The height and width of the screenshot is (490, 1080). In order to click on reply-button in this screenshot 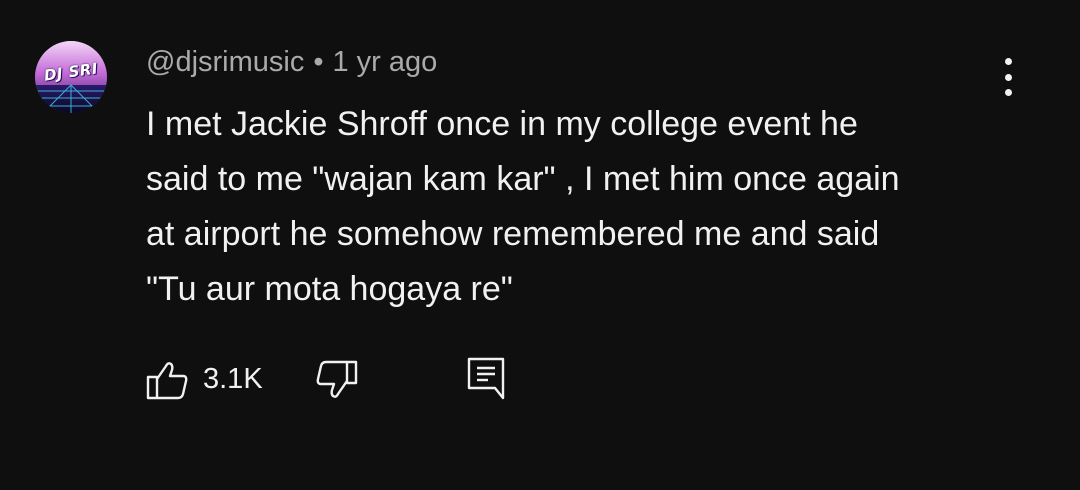, I will do `click(486, 378)`.